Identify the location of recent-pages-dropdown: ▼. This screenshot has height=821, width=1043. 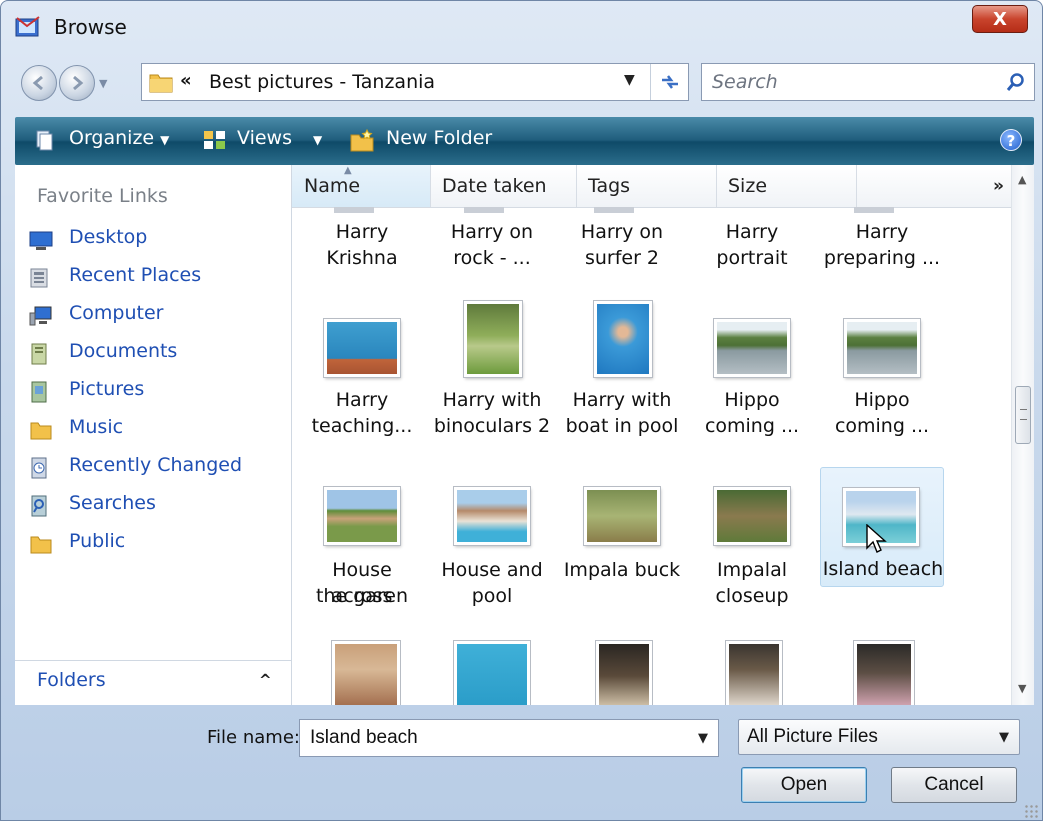
(103, 83).